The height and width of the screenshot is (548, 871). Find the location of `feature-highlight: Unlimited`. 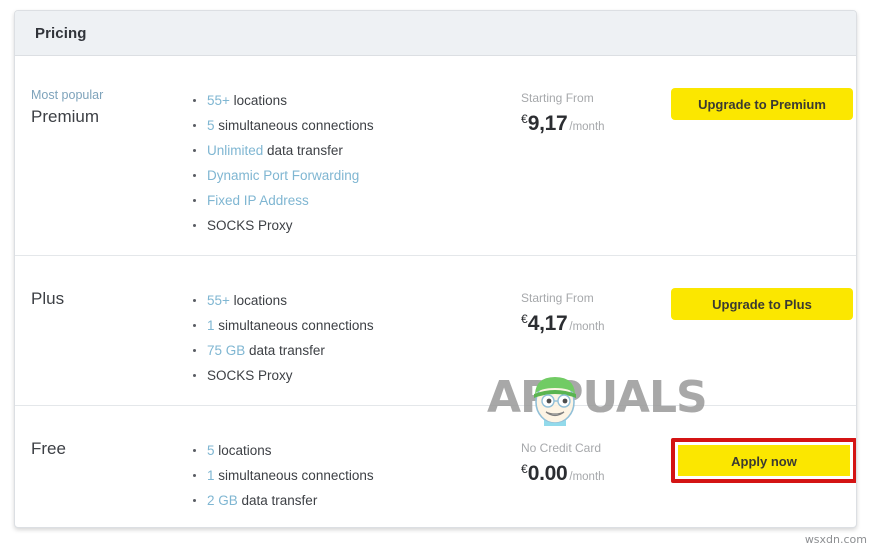

feature-highlight: Unlimited is located at coordinates (235, 150).